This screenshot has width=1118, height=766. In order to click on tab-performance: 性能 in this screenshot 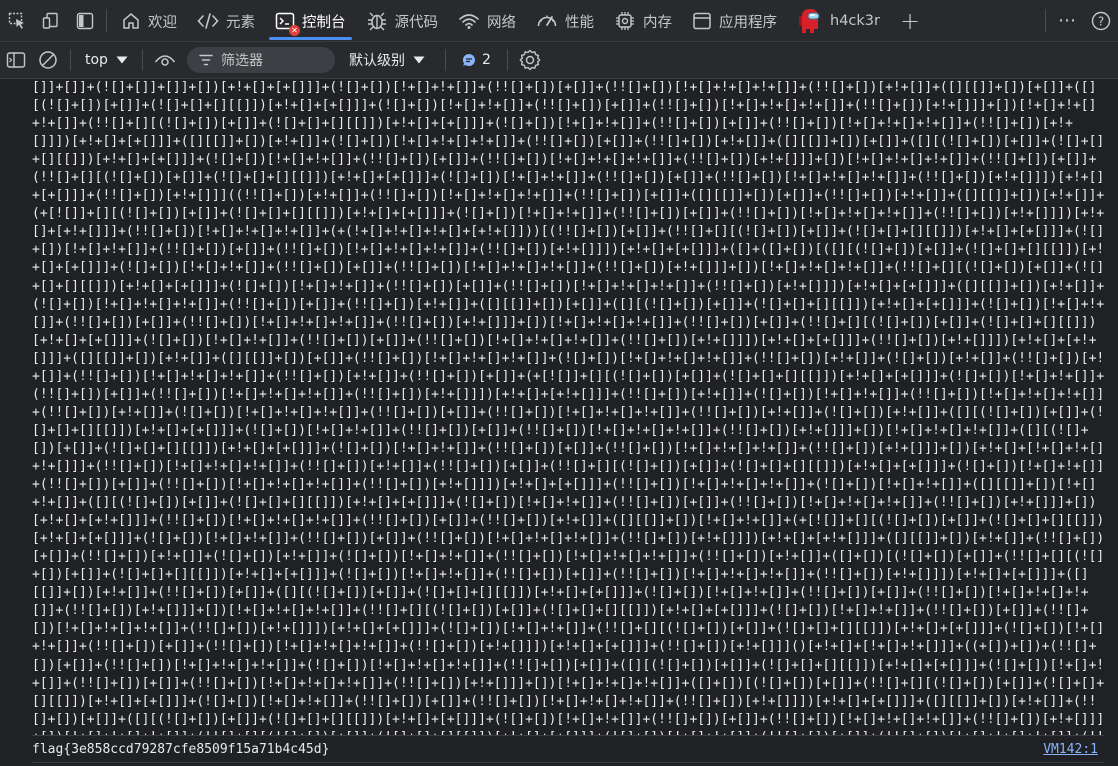, I will do `click(565, 21)`.